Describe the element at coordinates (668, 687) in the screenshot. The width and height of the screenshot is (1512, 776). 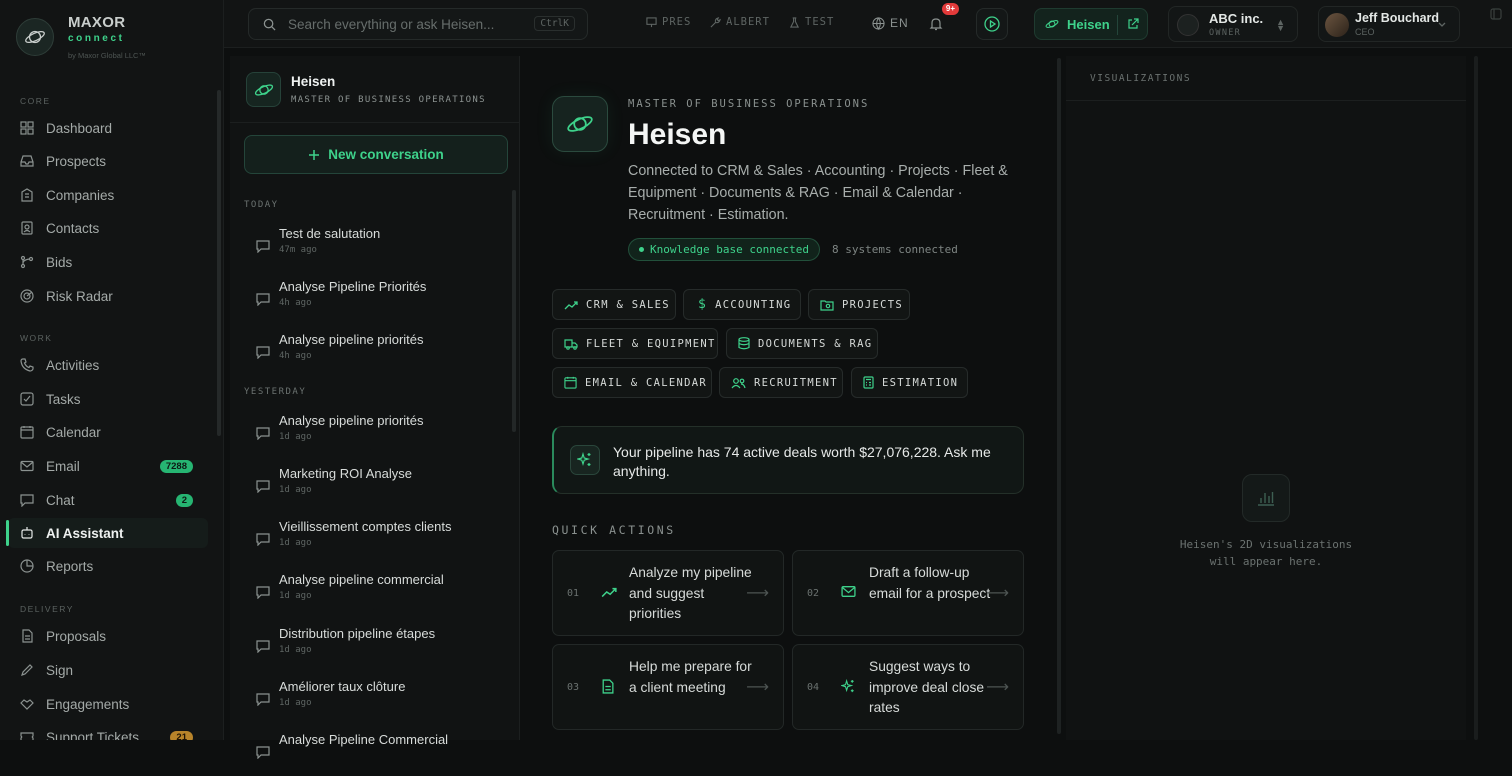
I see `quick-action-3: 03 Help me prepare for a client meeting ⟶` at that location.